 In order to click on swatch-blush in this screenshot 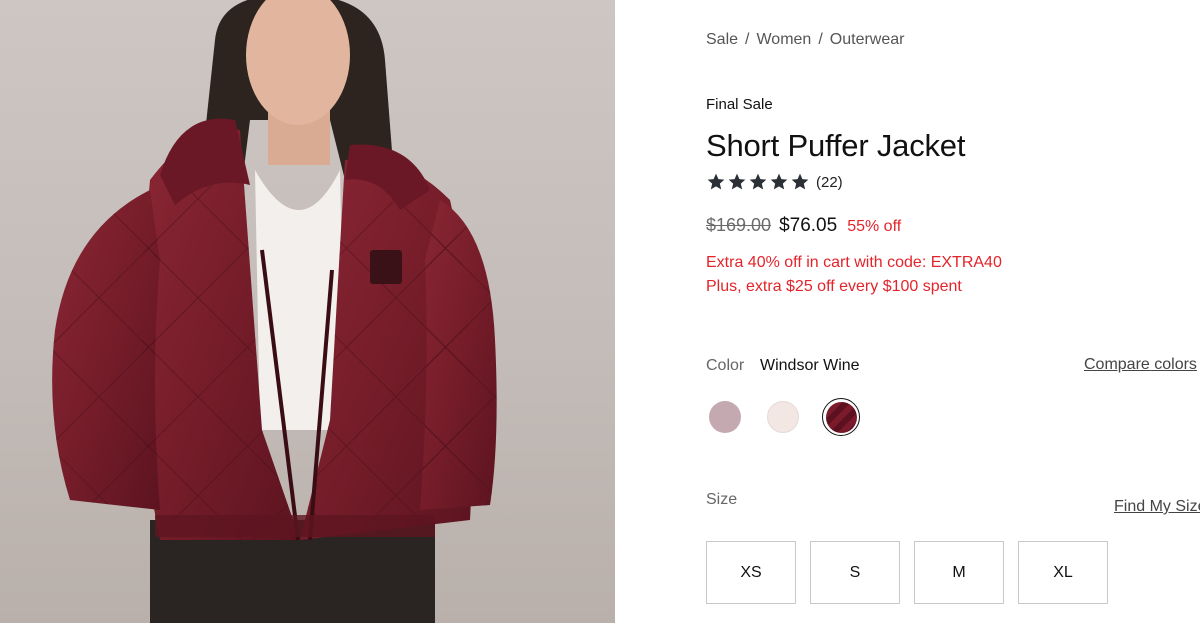, I will do `click(783, 417)`.